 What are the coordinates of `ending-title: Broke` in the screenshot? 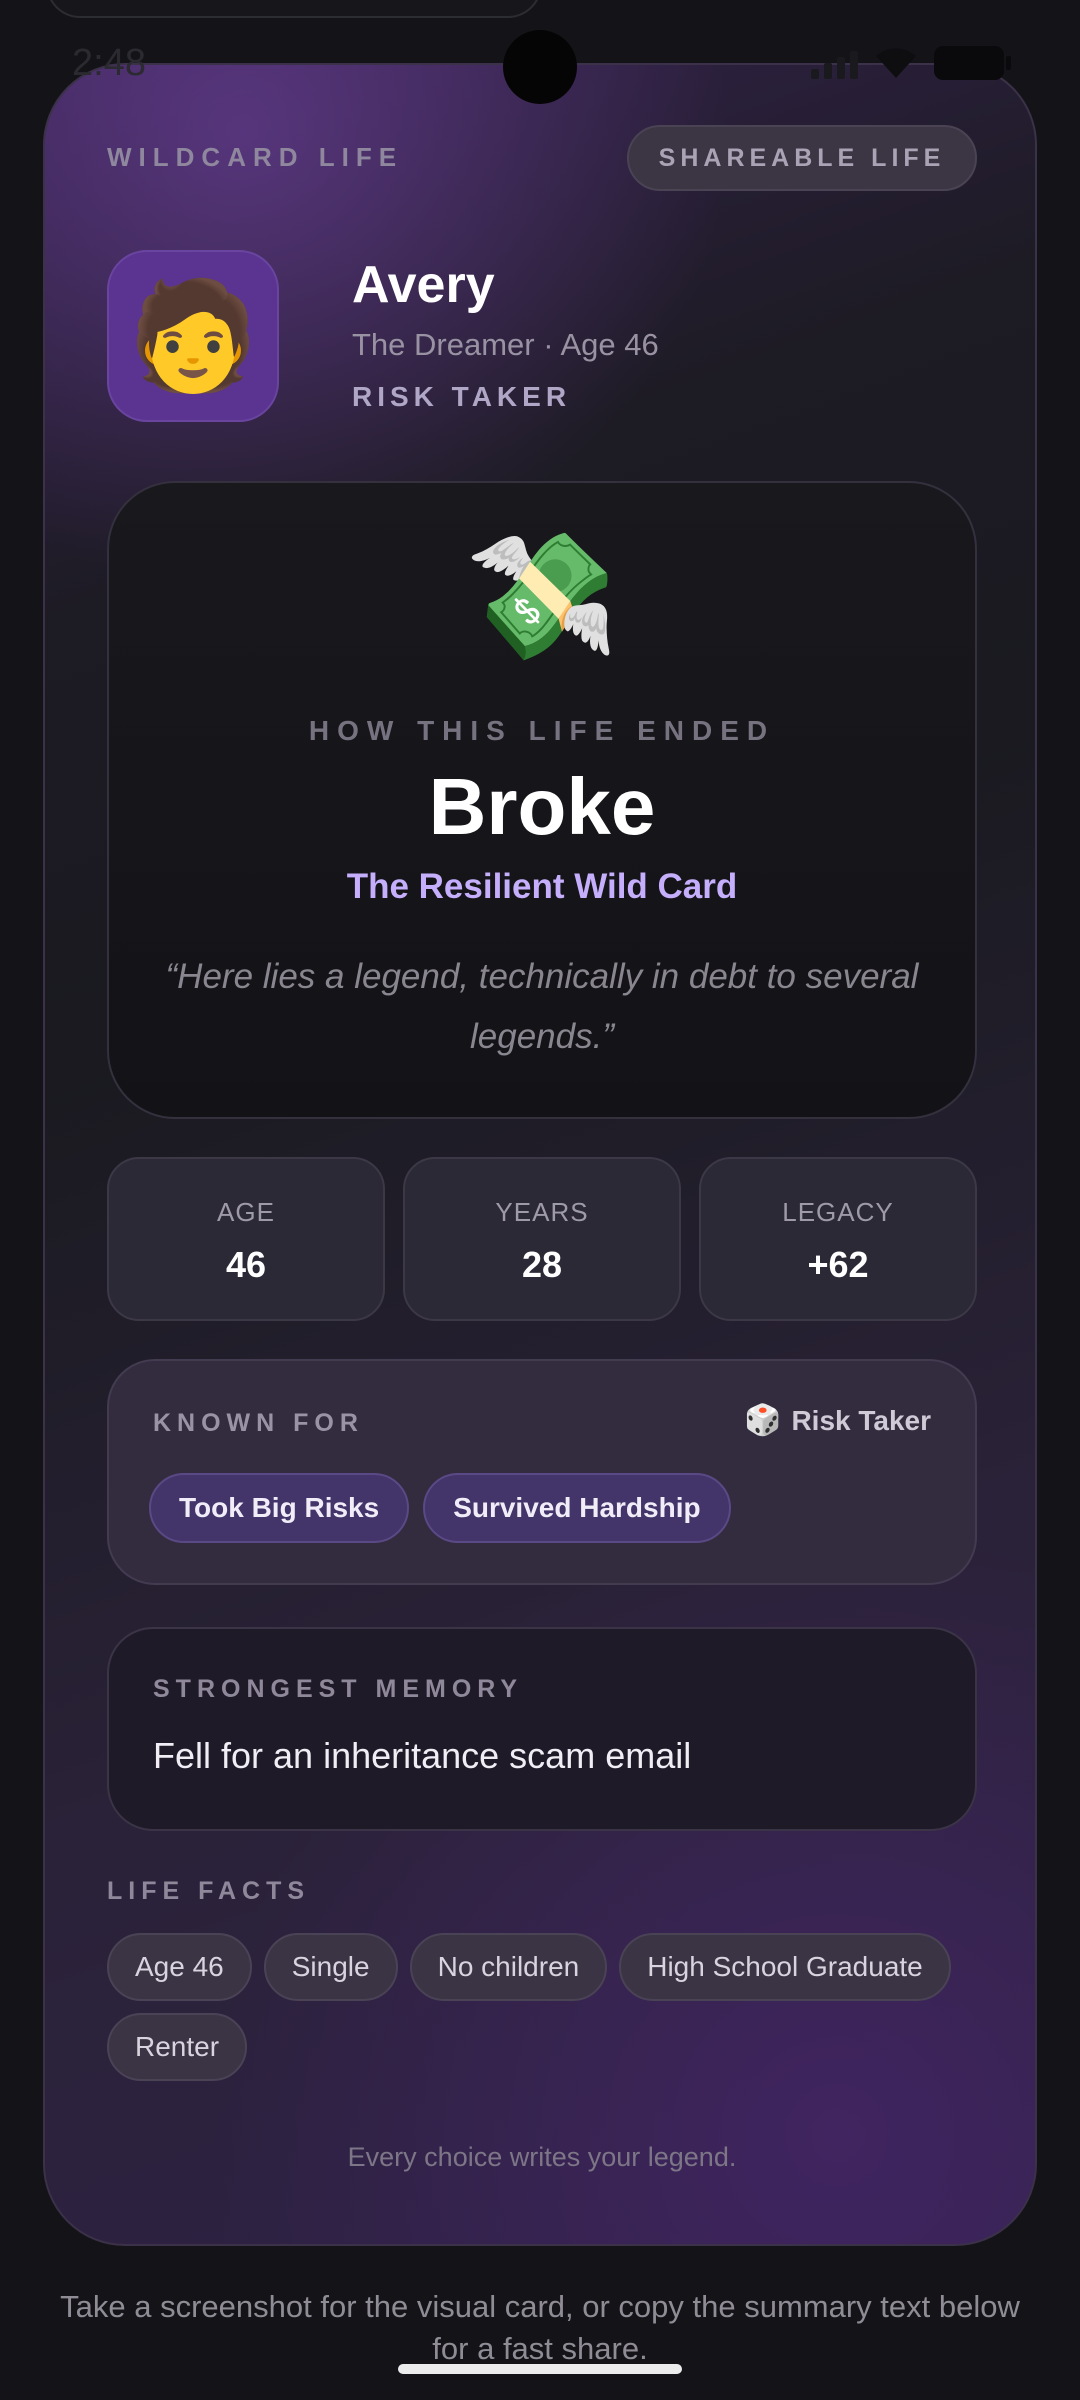 It's located at (542, 806).